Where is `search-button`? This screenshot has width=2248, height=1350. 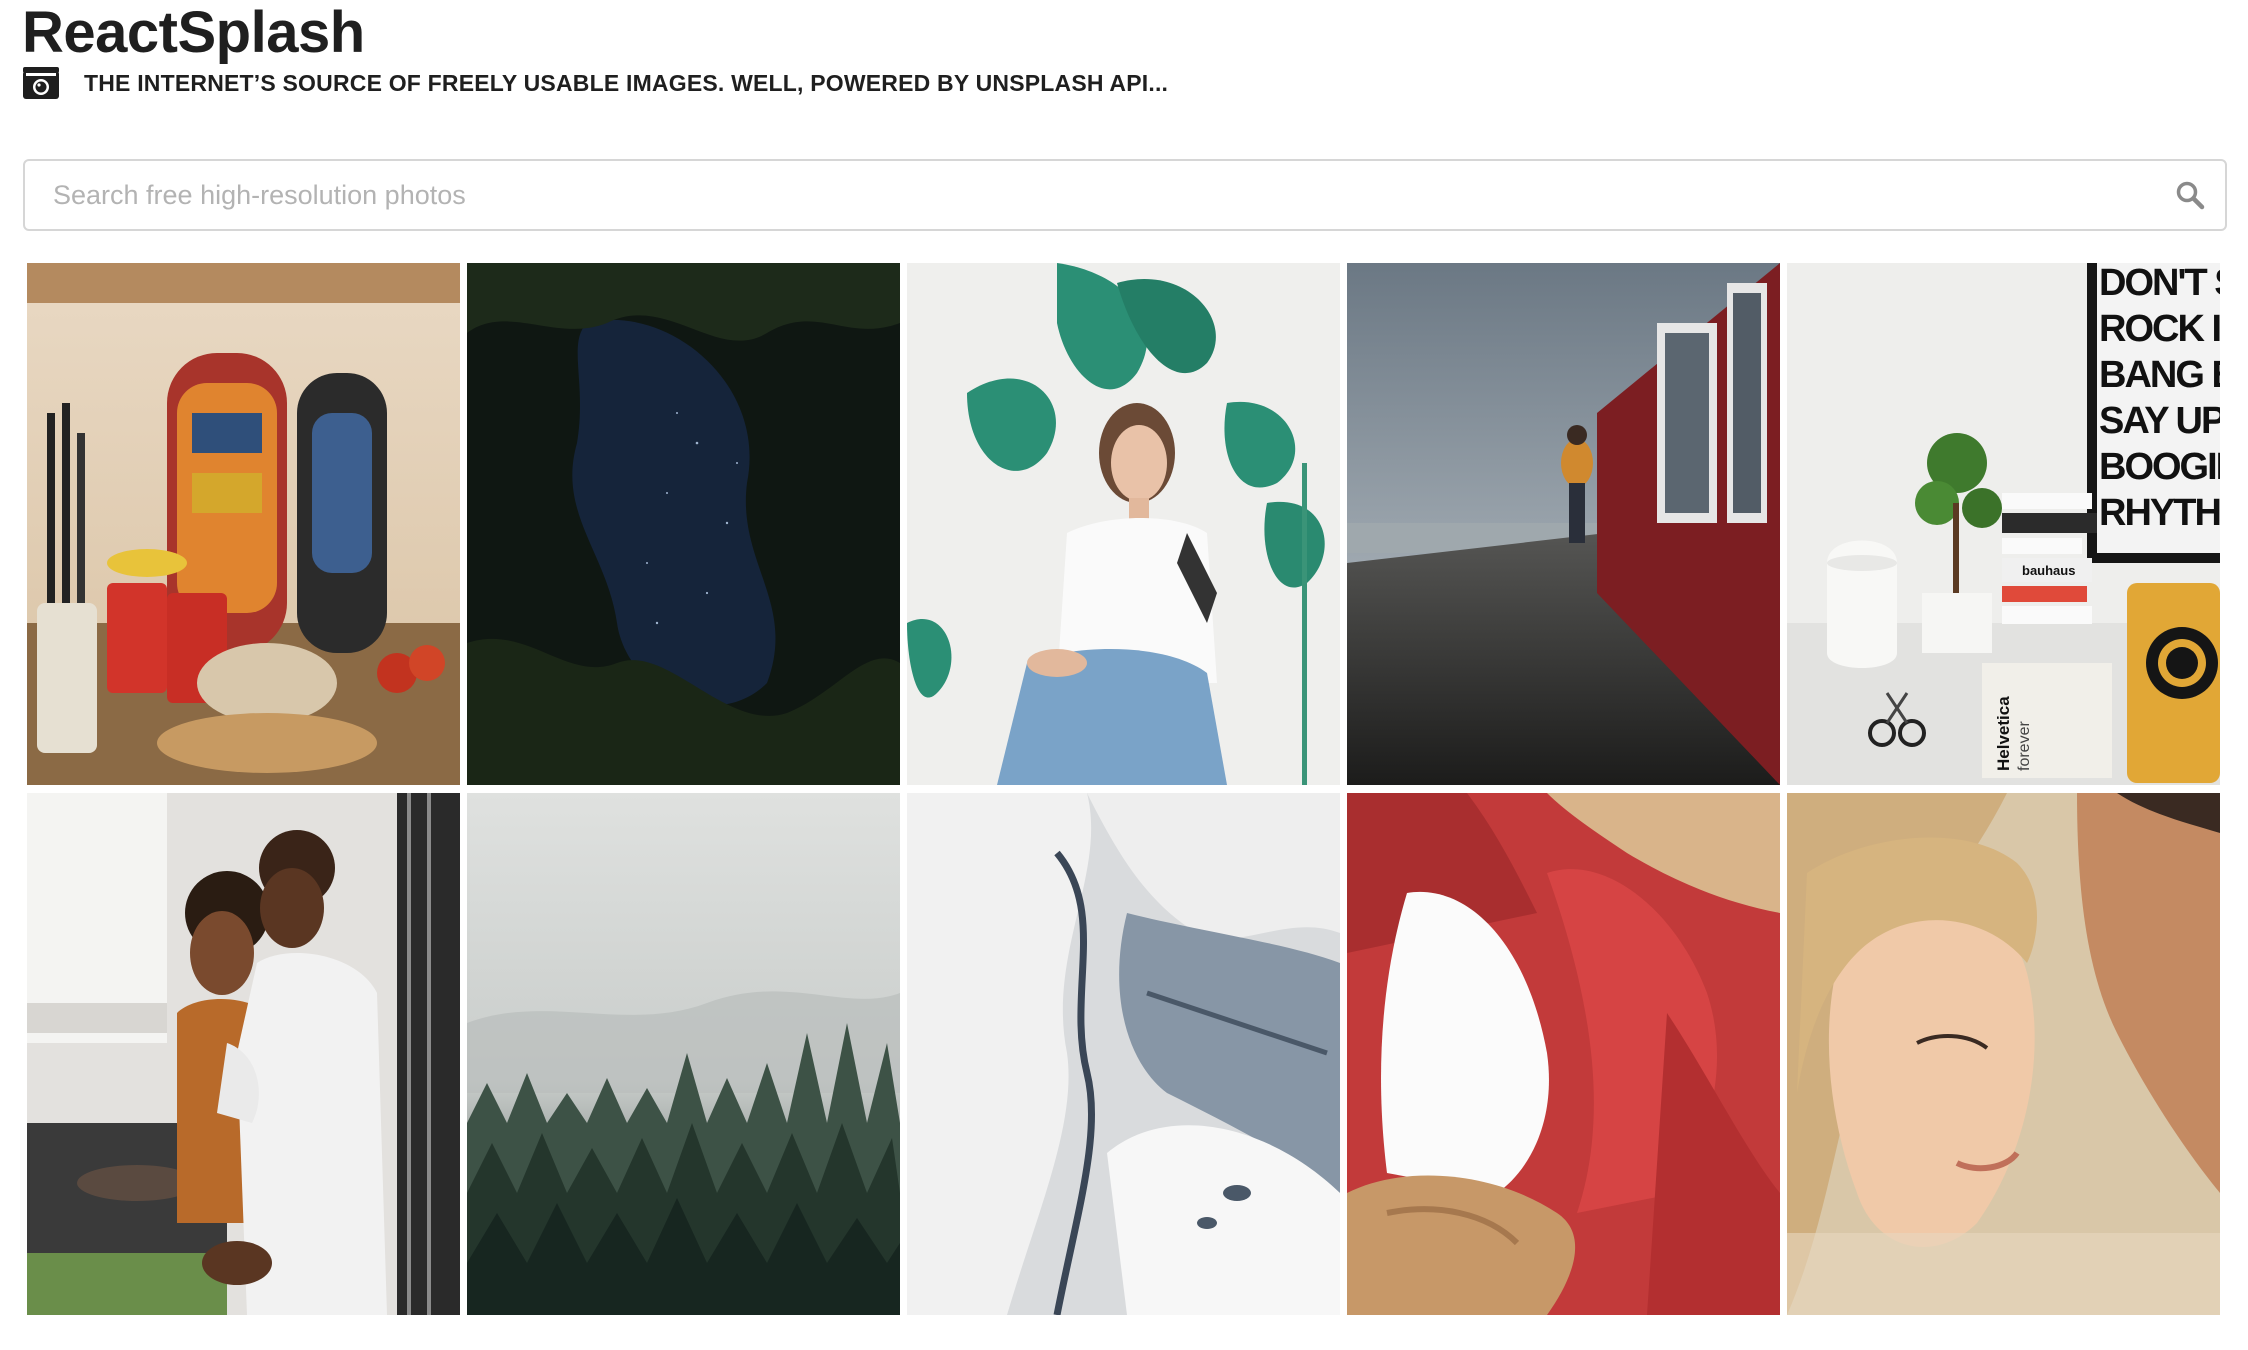 search-button is located at coordinates (2190, 195).